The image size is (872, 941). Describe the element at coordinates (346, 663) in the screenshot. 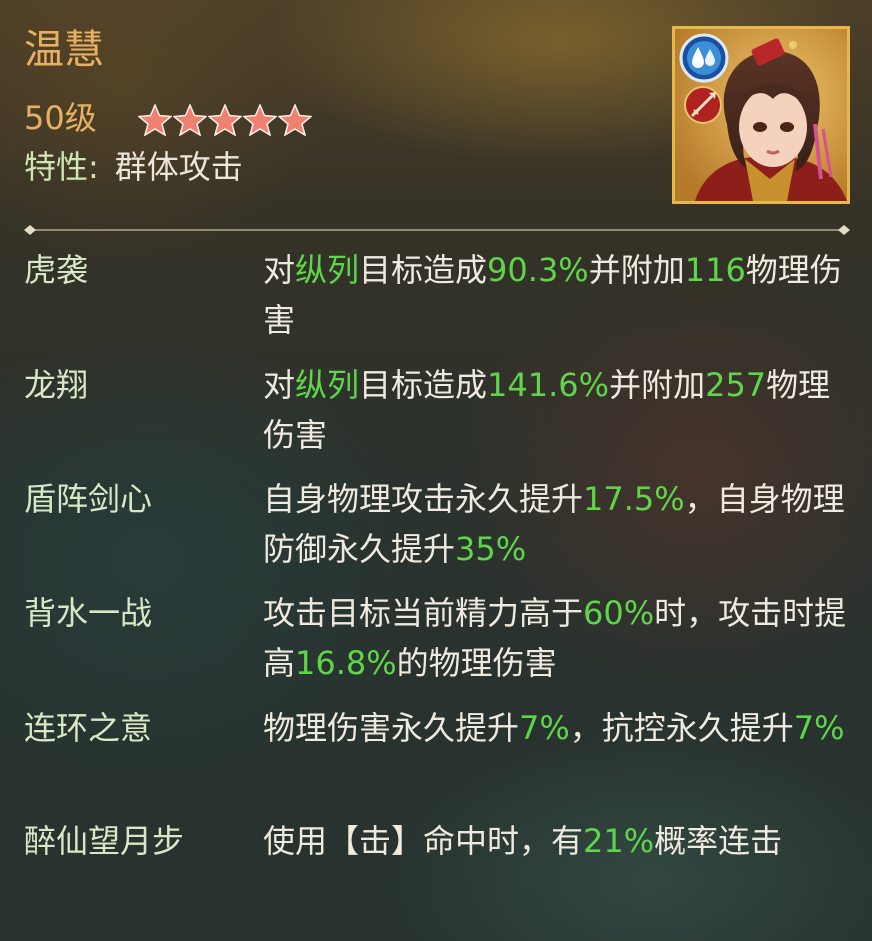

I see `highlight-value: 16.8%` at that location.